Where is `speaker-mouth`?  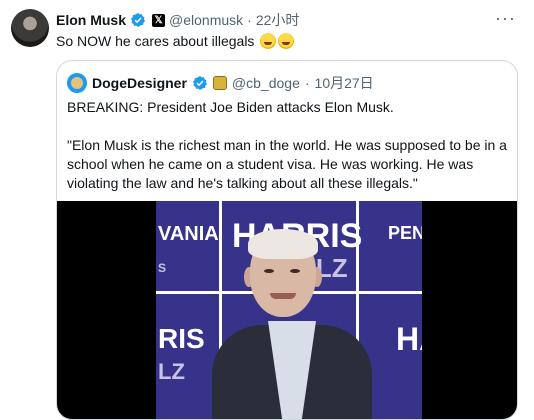 speaker-mouth is located at coordinates (283, 296).